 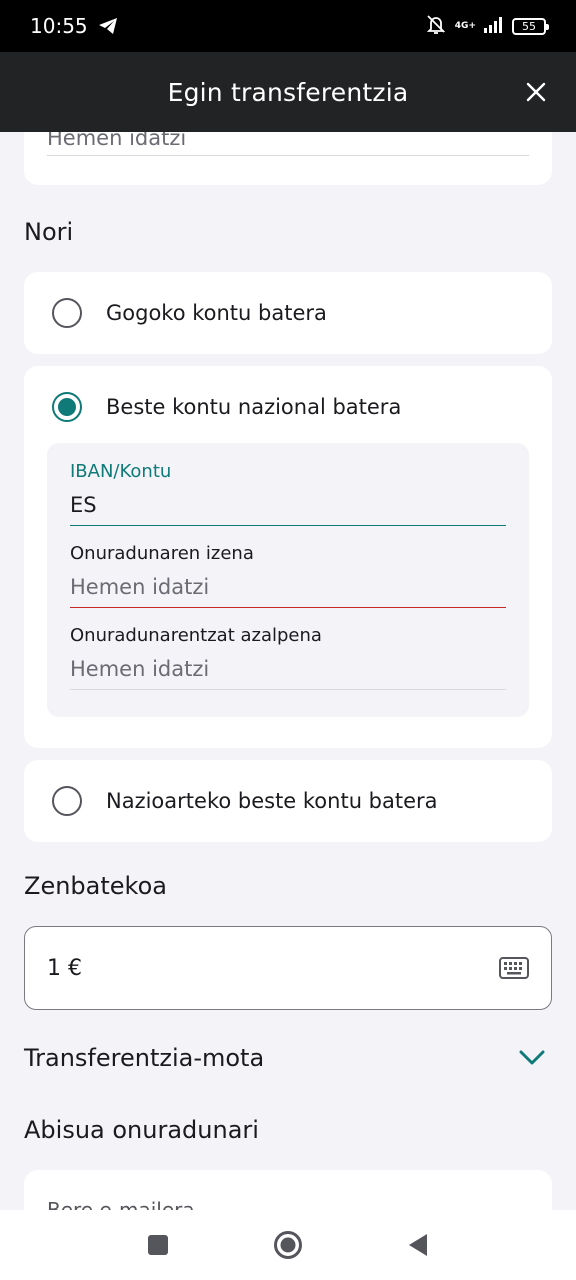 What do you see at coordinates (436, 26) in the screenshot?
I see `mute-bell-icon` at bounding box center [436, 26].